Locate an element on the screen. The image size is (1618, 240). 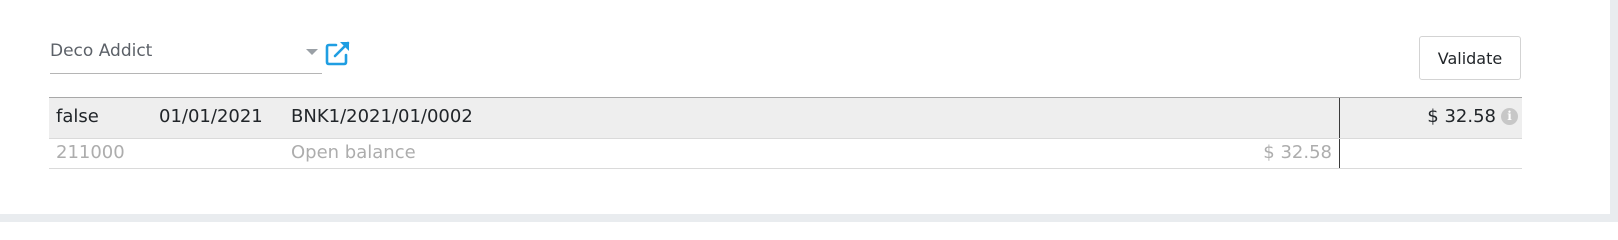
proposition-row: 211000 Open balance $ 32.58 is located at coordinates (785, 154).